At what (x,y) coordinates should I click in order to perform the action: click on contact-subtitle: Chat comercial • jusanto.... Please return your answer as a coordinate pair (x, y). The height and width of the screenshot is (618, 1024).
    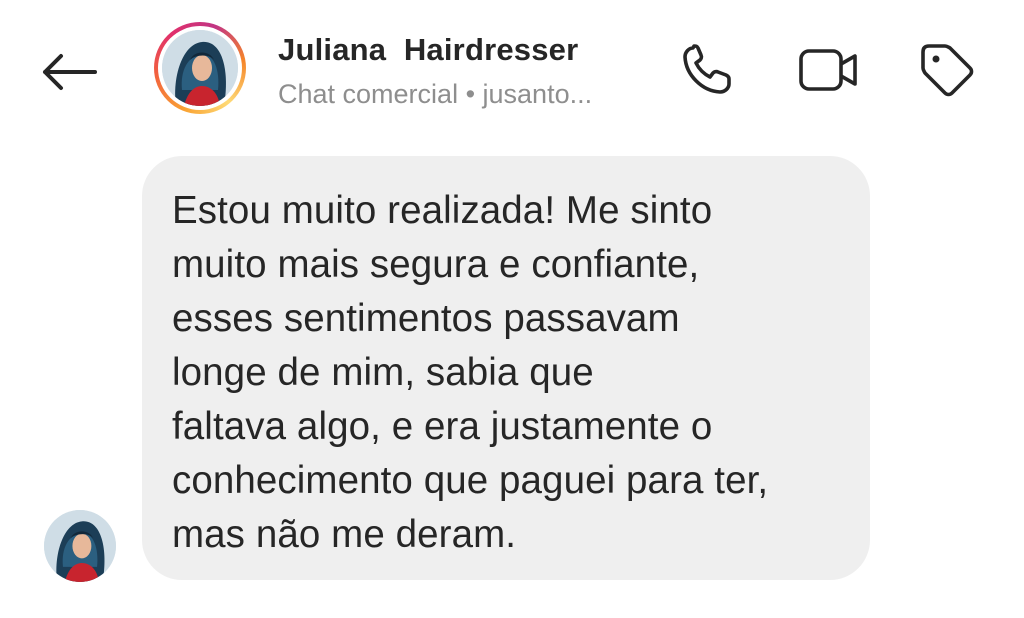
    Looking at the image, I should click on (435, 94).